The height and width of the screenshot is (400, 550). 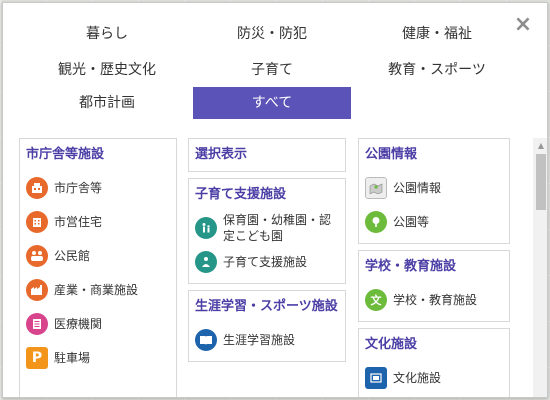 What do you see at coordinates (78, 188) in the screenshot?
I see `item-label: 市庁舎等` at bounding box center [78, 188].